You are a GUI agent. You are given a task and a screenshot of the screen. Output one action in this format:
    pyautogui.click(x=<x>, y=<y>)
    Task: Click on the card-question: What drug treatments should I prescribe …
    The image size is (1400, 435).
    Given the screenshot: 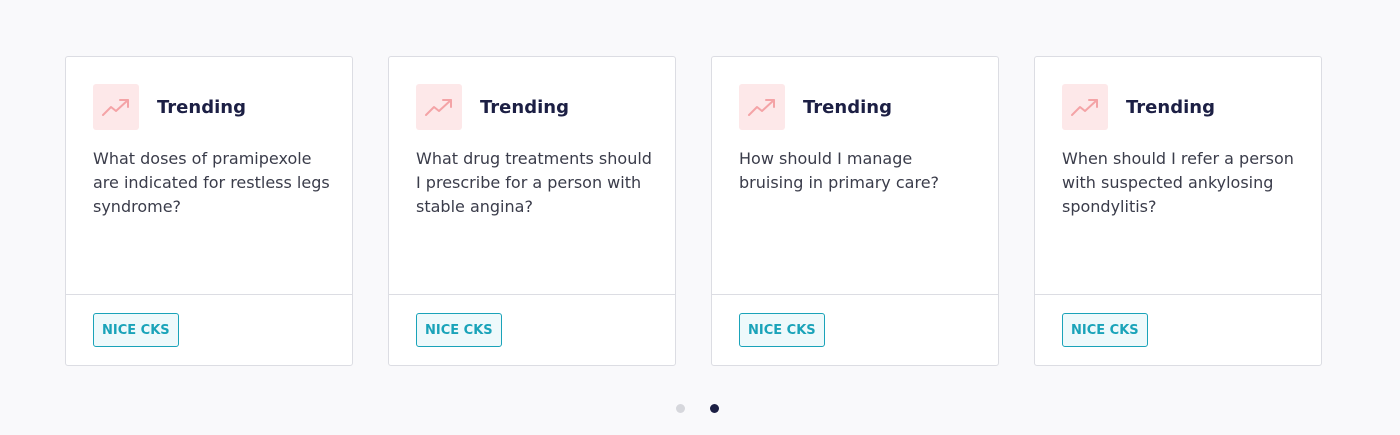 What is the action you would take?
    pyautogui.click(x=534, y=182)
    